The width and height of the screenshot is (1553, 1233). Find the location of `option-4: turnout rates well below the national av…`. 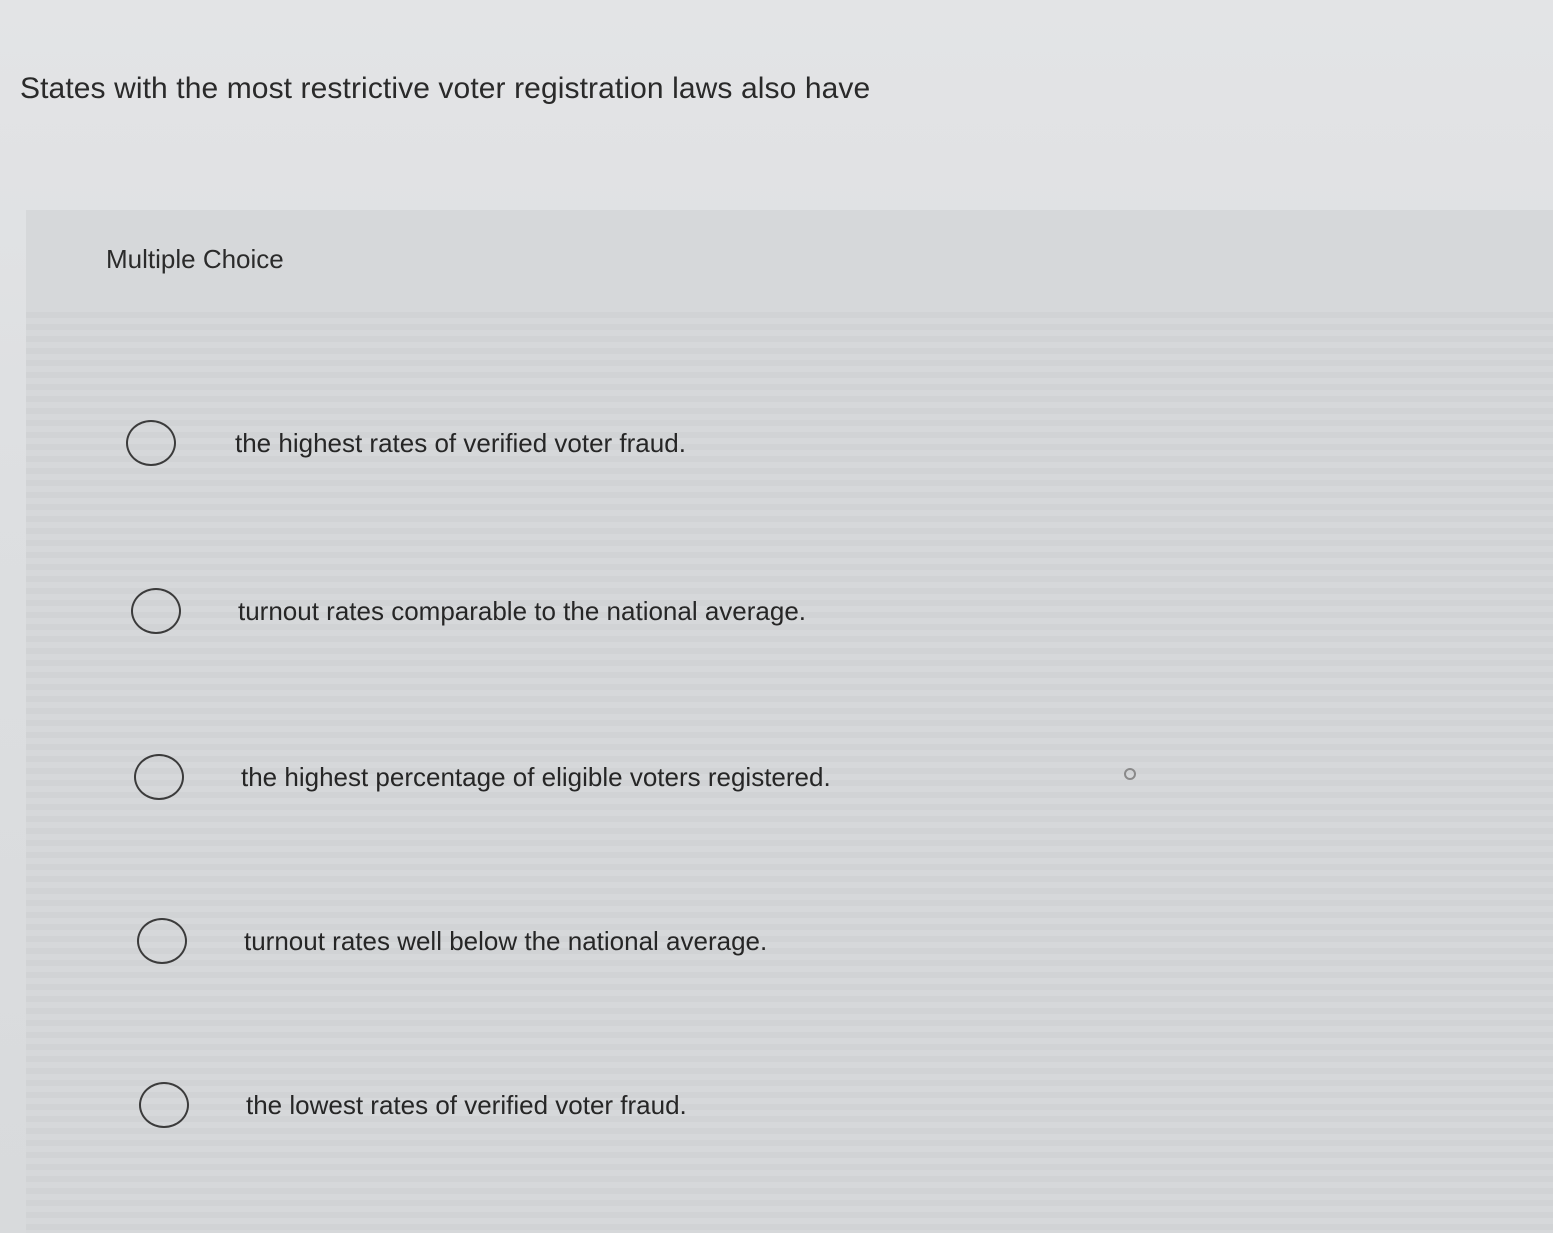

option-4: turnout rates well below the national av… is located at coordinates (789, 942).